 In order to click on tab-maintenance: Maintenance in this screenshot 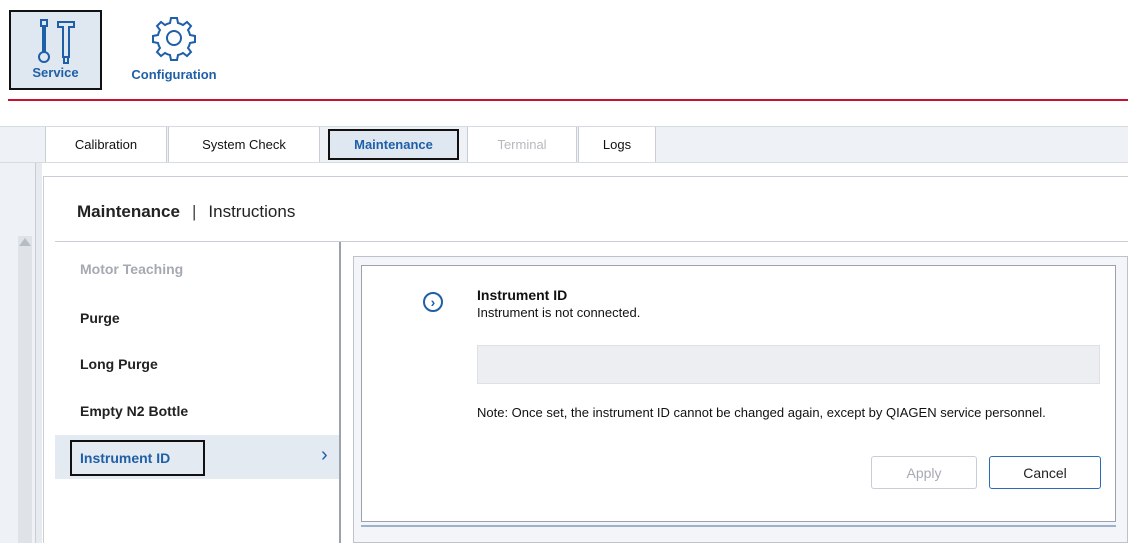, I will do `click(393, 144)`.